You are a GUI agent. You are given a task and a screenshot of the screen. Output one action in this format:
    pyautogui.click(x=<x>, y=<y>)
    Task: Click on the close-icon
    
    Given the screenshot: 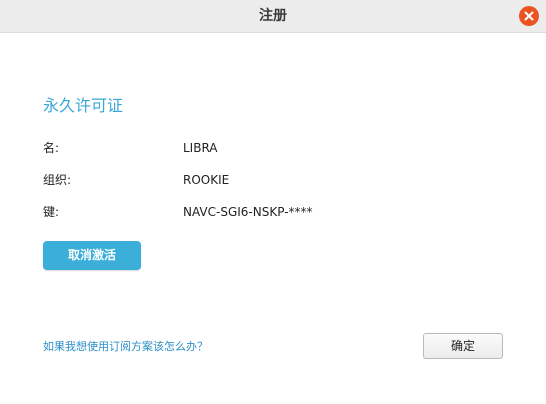 What is the action you would take?
    pyautogui.click(x=529, y=16)
    